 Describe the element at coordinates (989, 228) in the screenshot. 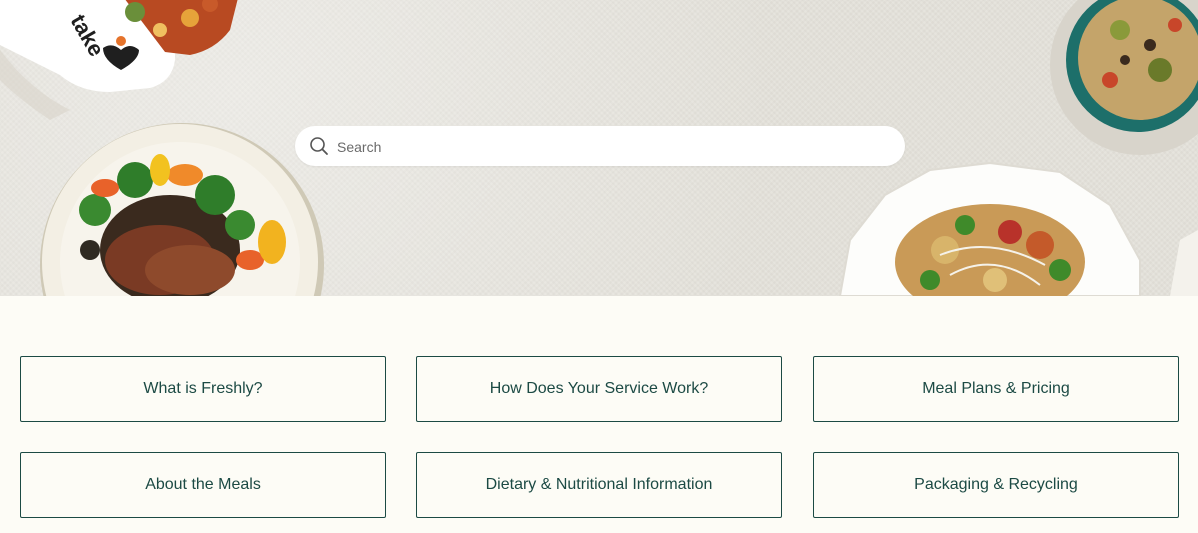

I see `pasta-plate-image` at that location.